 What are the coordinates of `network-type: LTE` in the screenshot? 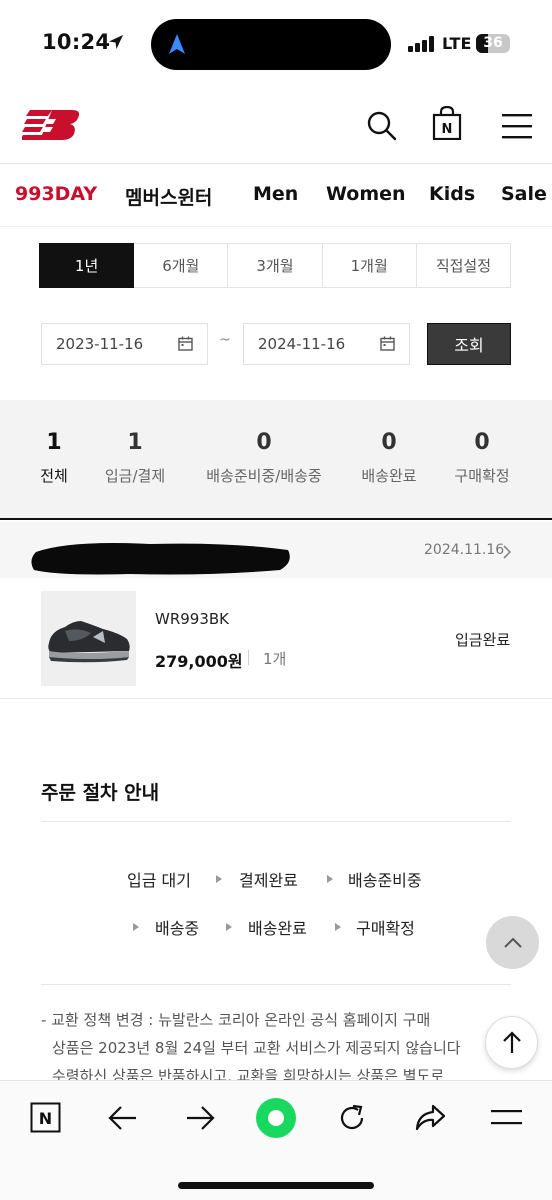 It's located at (457, 43).